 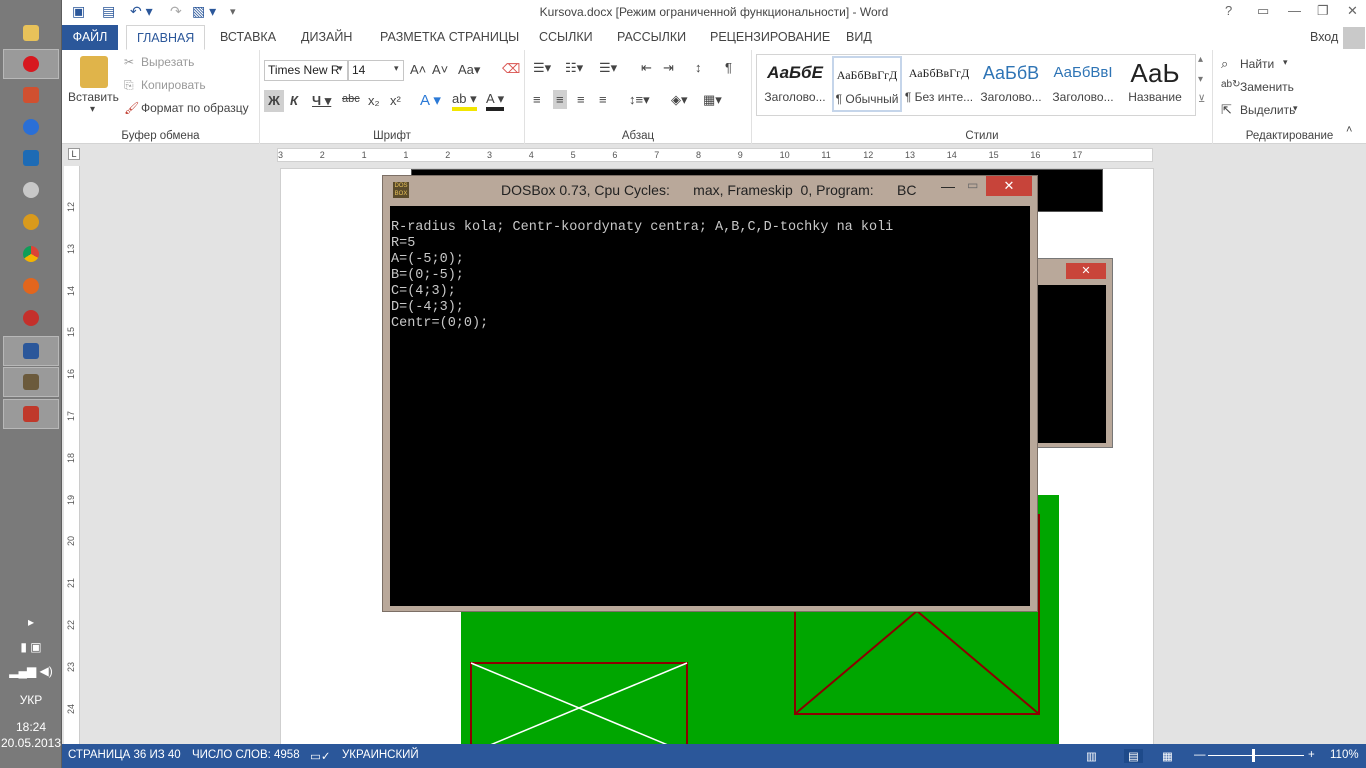 I want to click on zoom-in-icon: +, so click(x=1311, y=755).